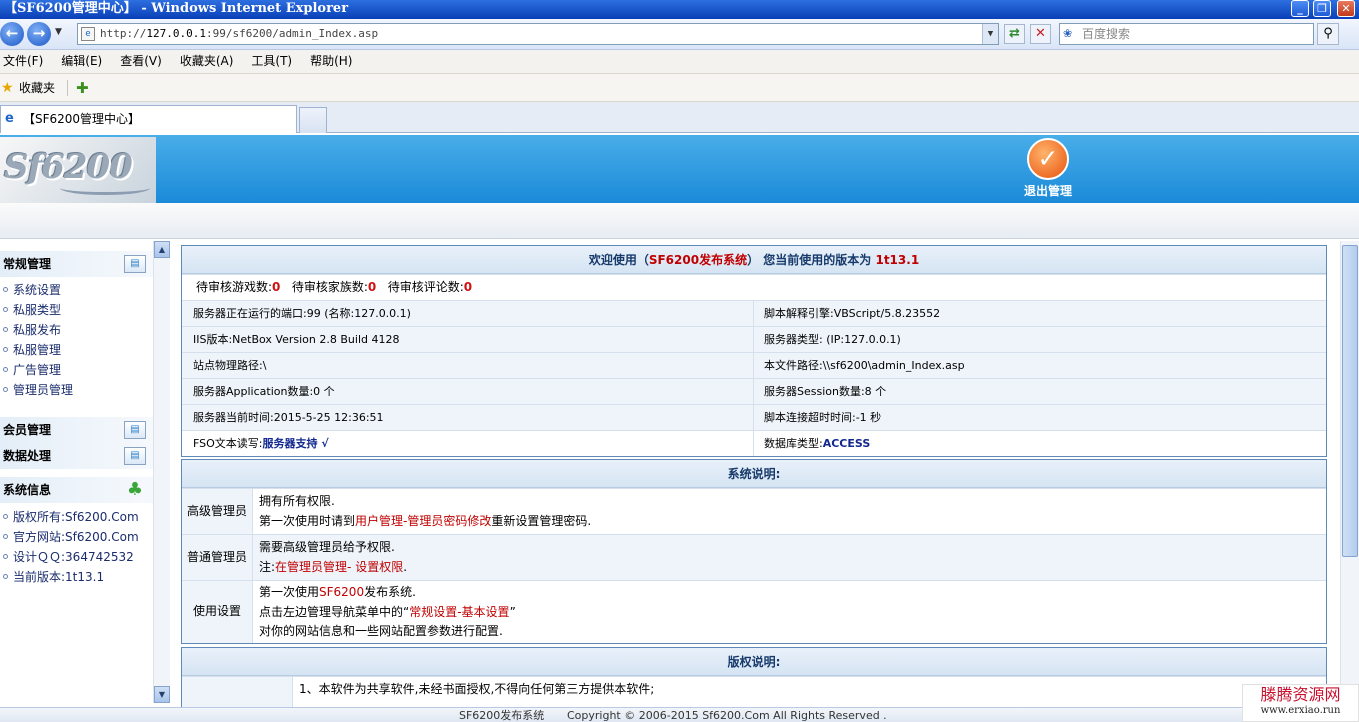  Describe the element at coordinates (76, 490) in the screenshot. I see `sidebar-section-sysinfo: 系统信息 ♣` at that location.